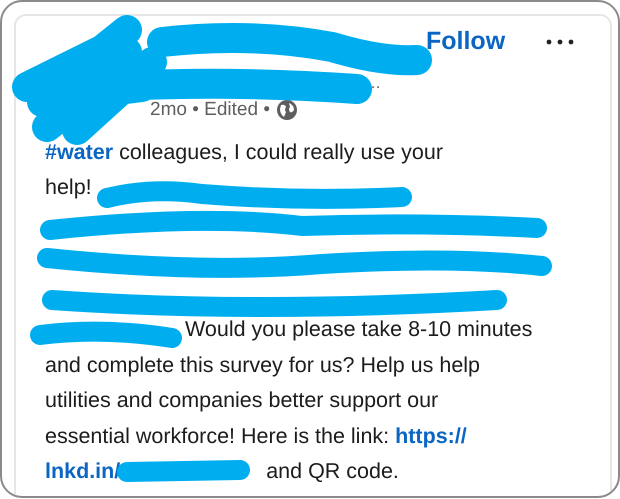 This screenshot has height=499, width=620. Describe the element at coordinates (217, 436) in the screenshot. I see `post-text: essential workforce! Here is the link:` at that location.